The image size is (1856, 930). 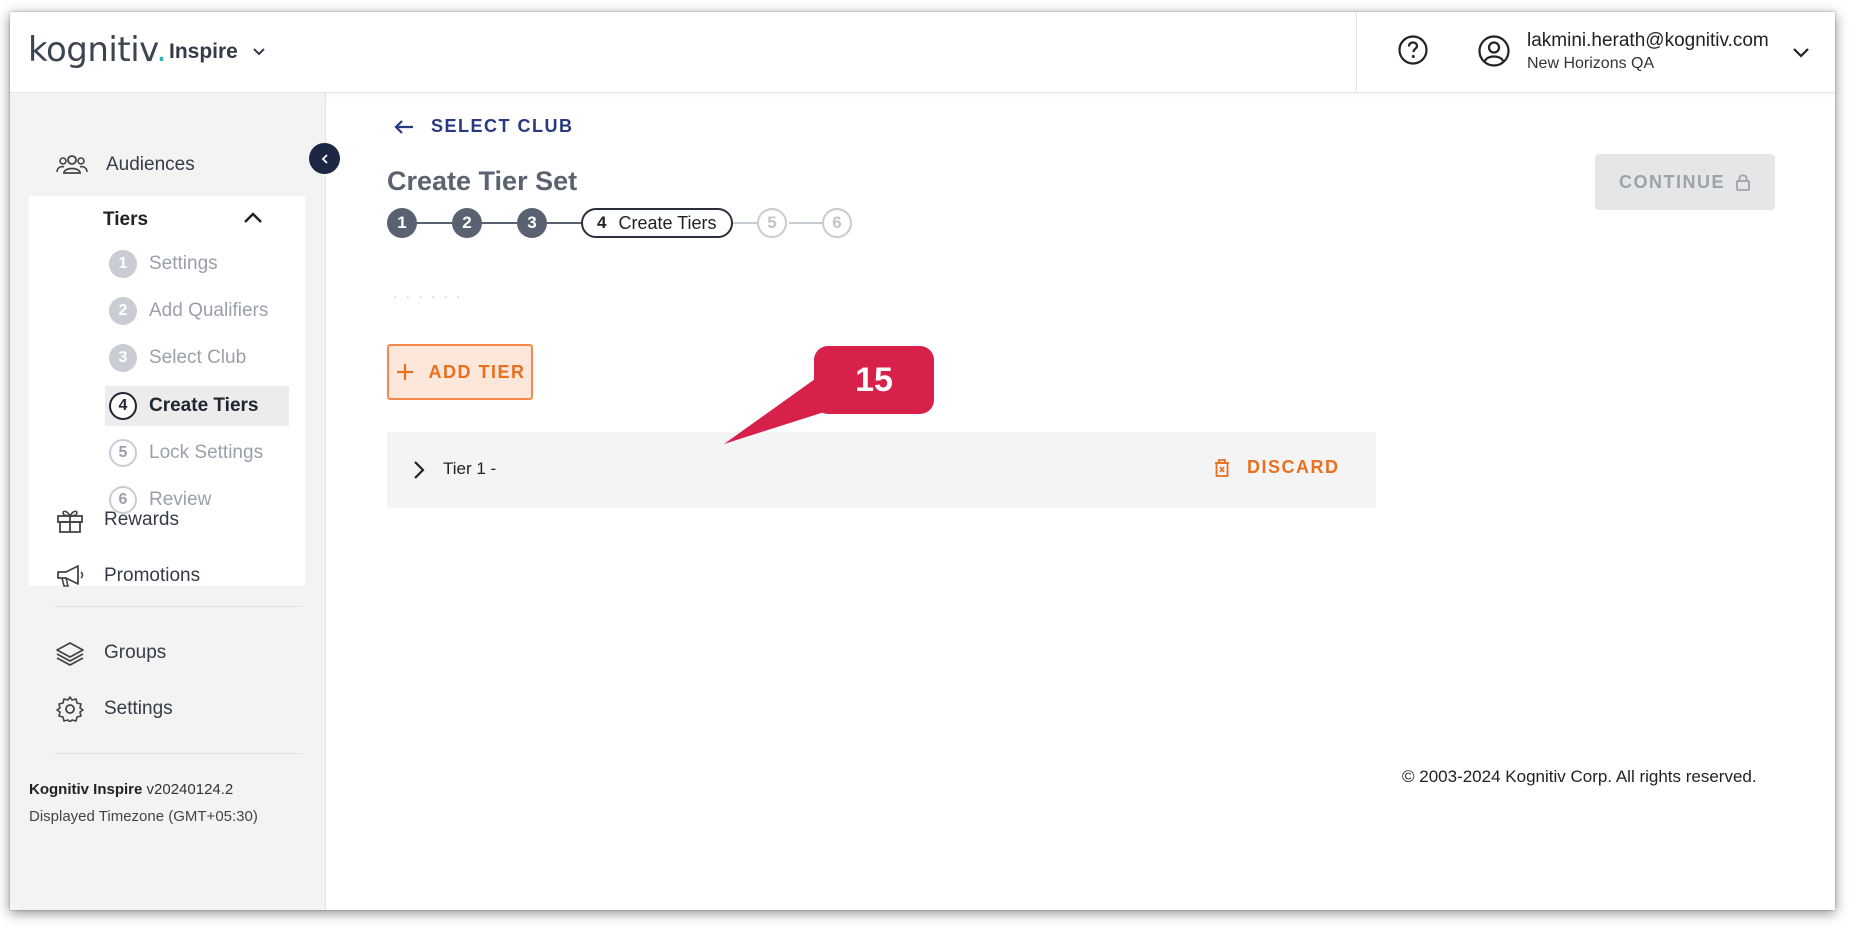 I want to click on callout-pointer, so click(x=782, y=409).